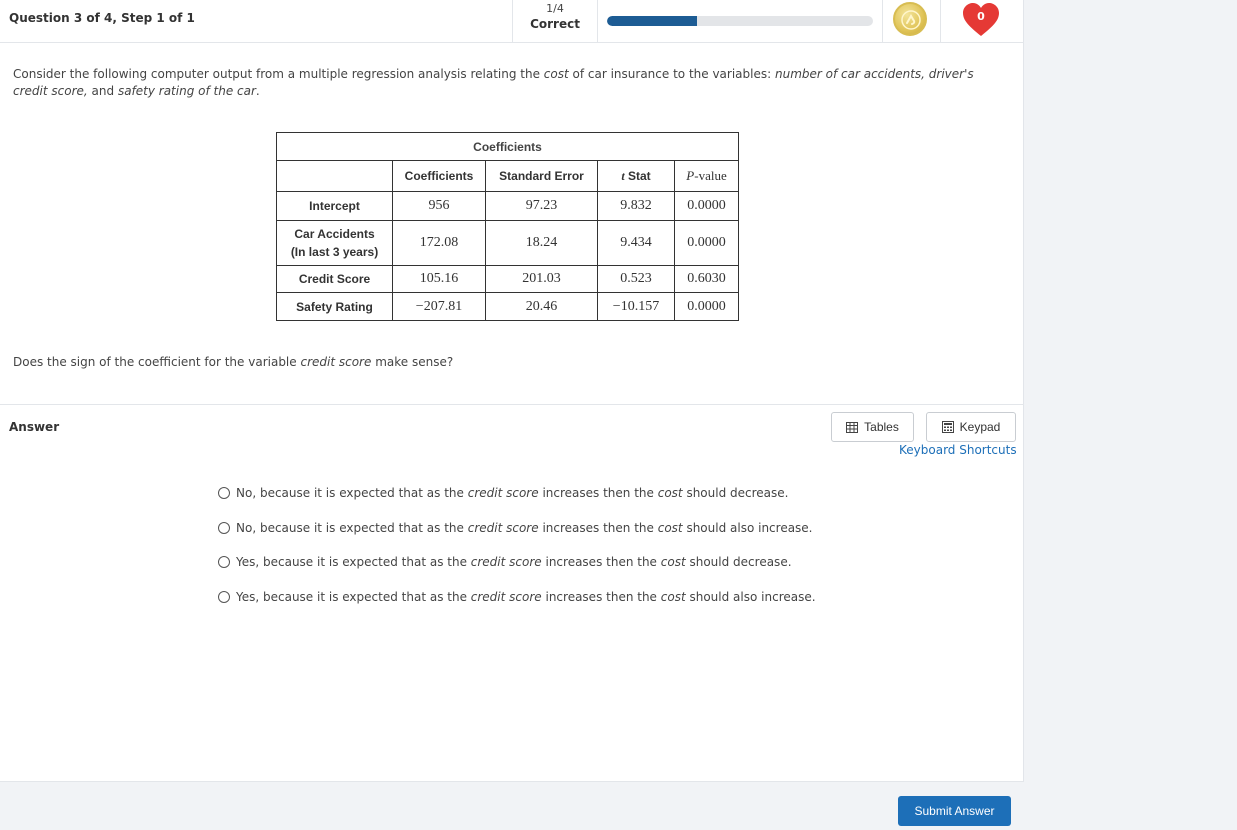  I want to click on table-header-std-error: Standard Error, so click(541, 176).